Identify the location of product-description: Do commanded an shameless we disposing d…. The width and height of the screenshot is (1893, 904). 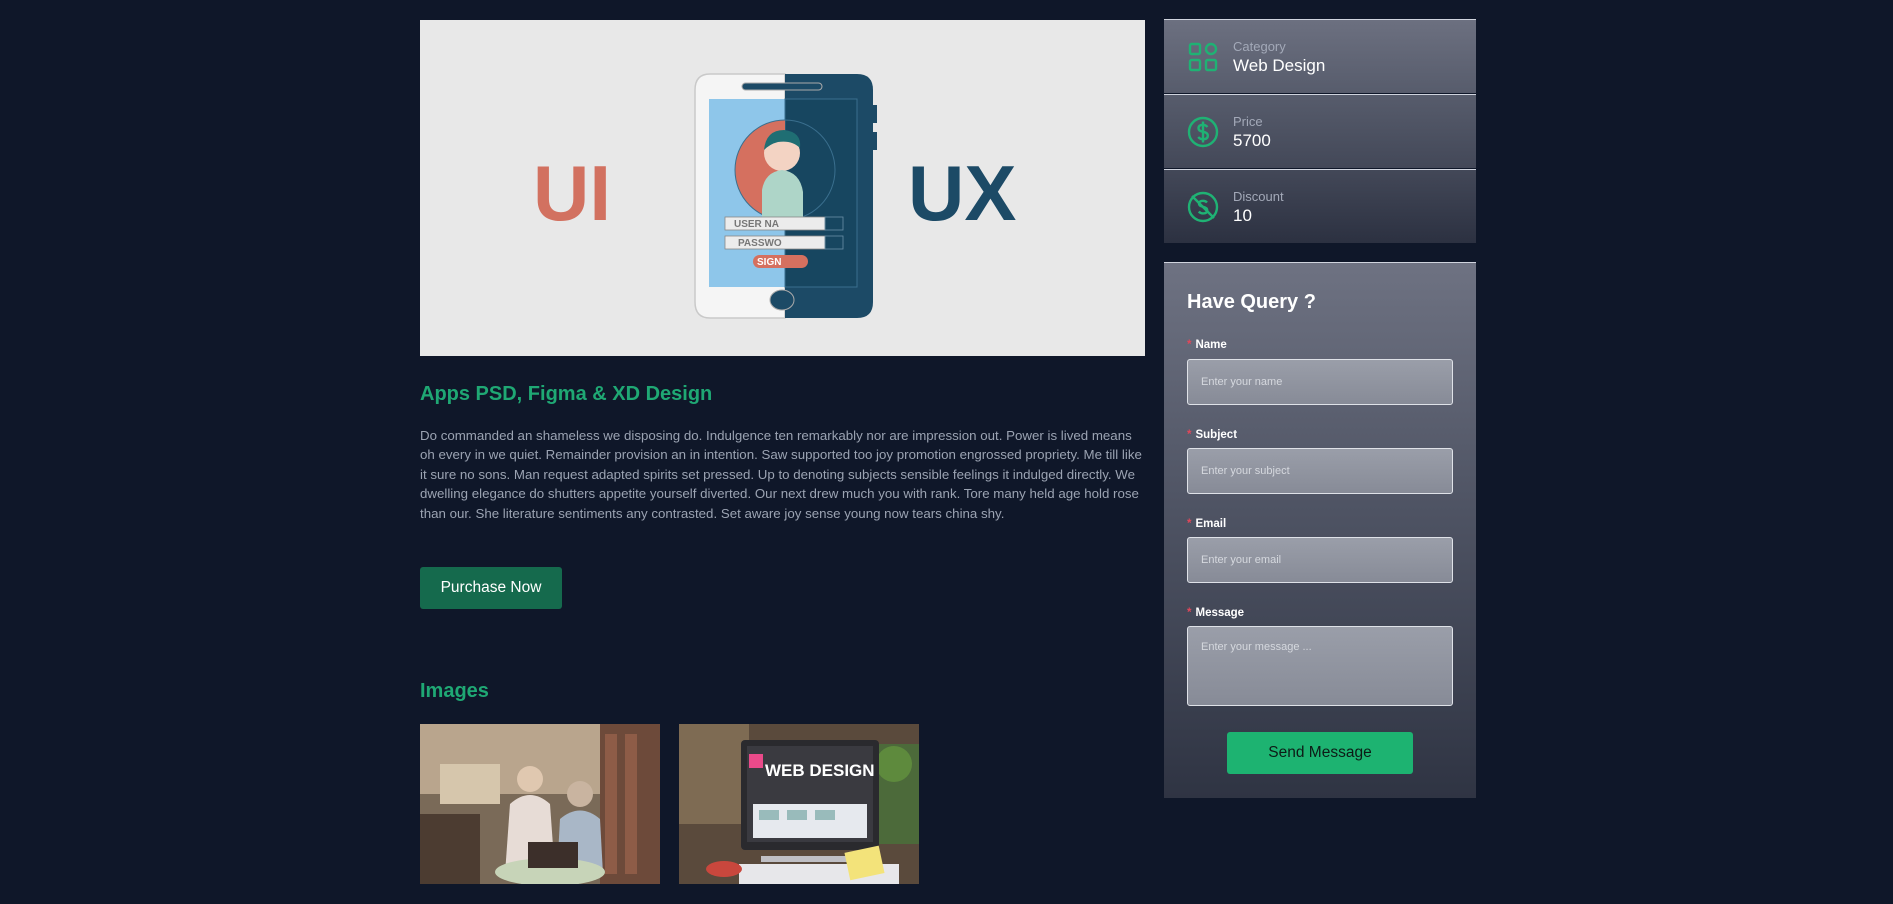
(781, 474).